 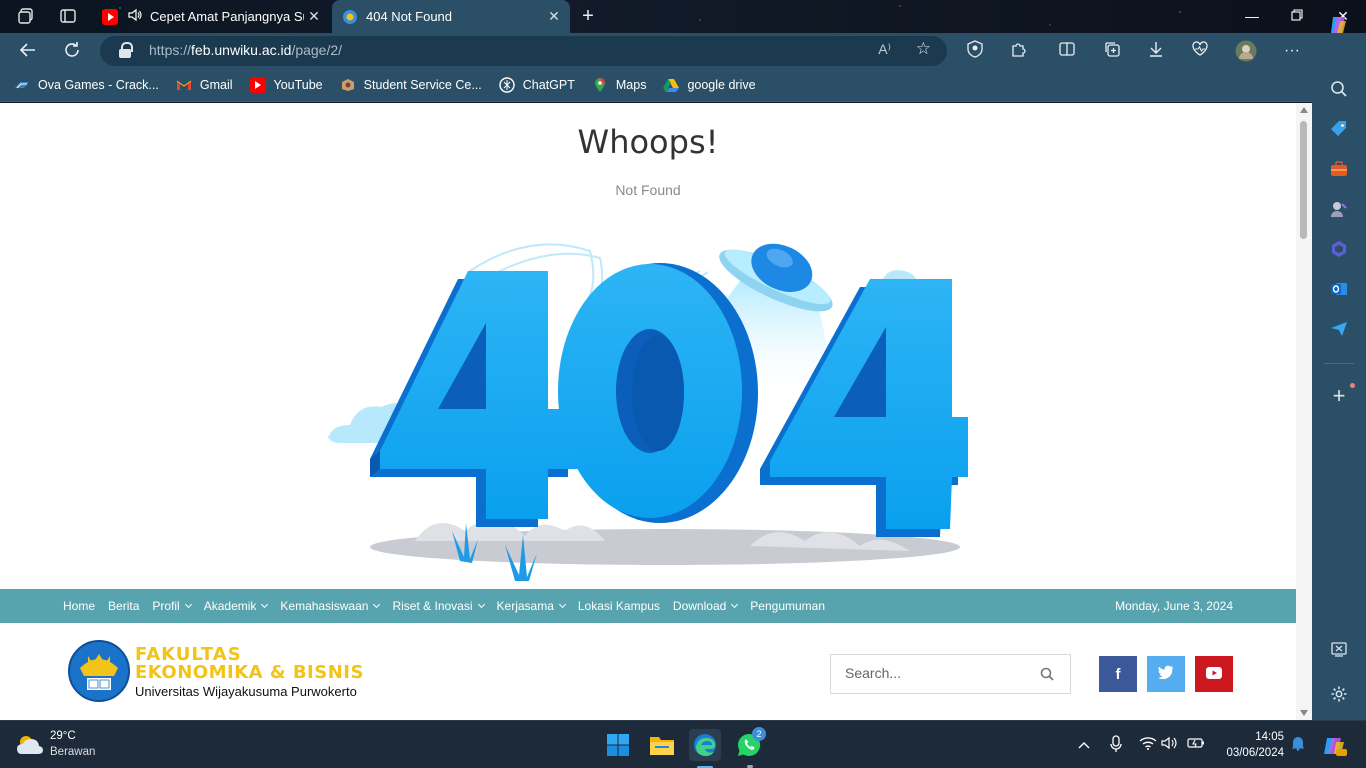 I want to click on new-tab-icon: +, so click(x=588, y=16).